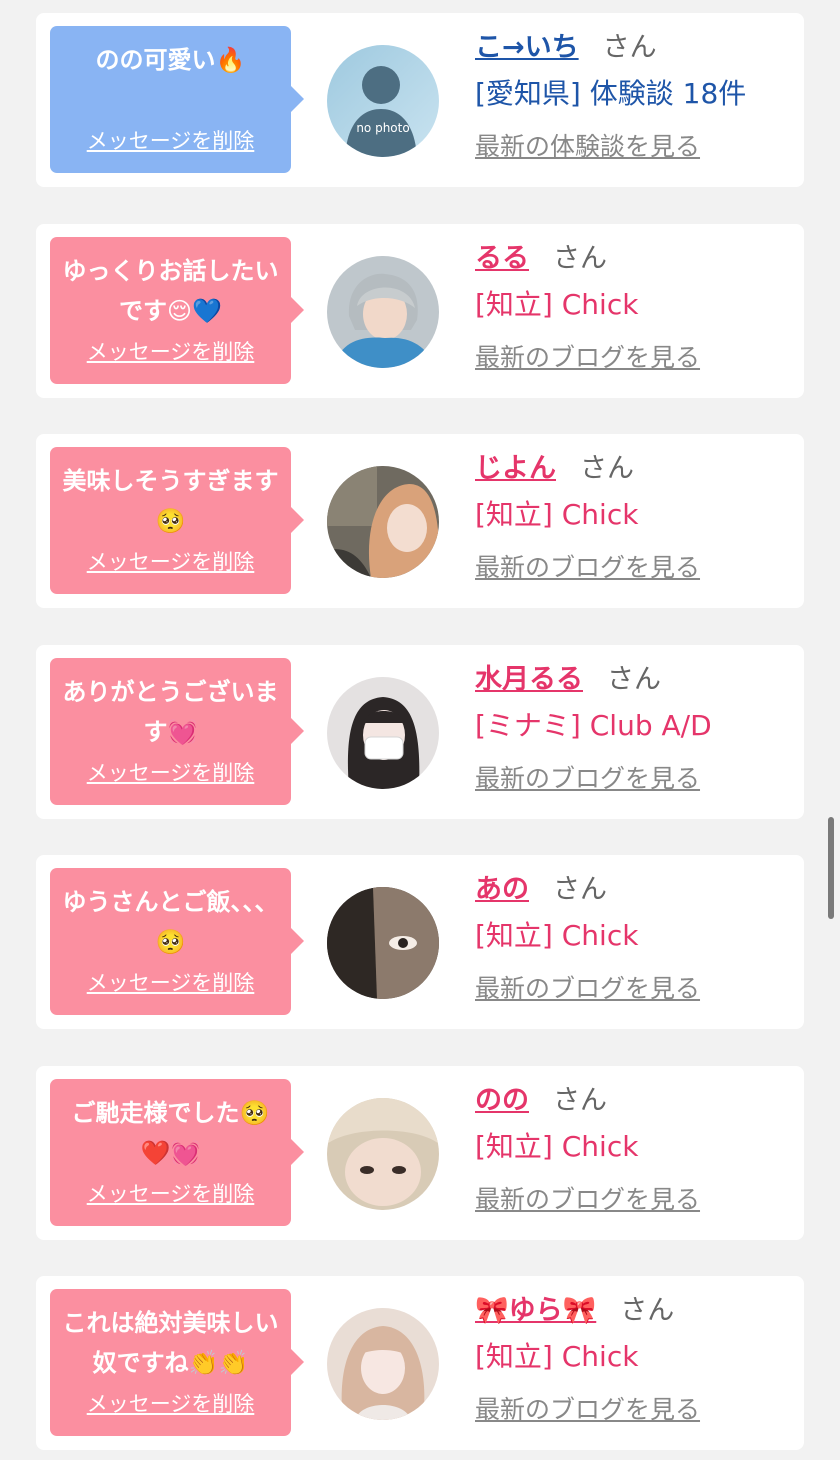 This screenshot has width=840, height=1460. What do you see at coordinates (502, 1100) in the screenshot?
I see `user-name-link: のの` at bounding box center [502, 1100].